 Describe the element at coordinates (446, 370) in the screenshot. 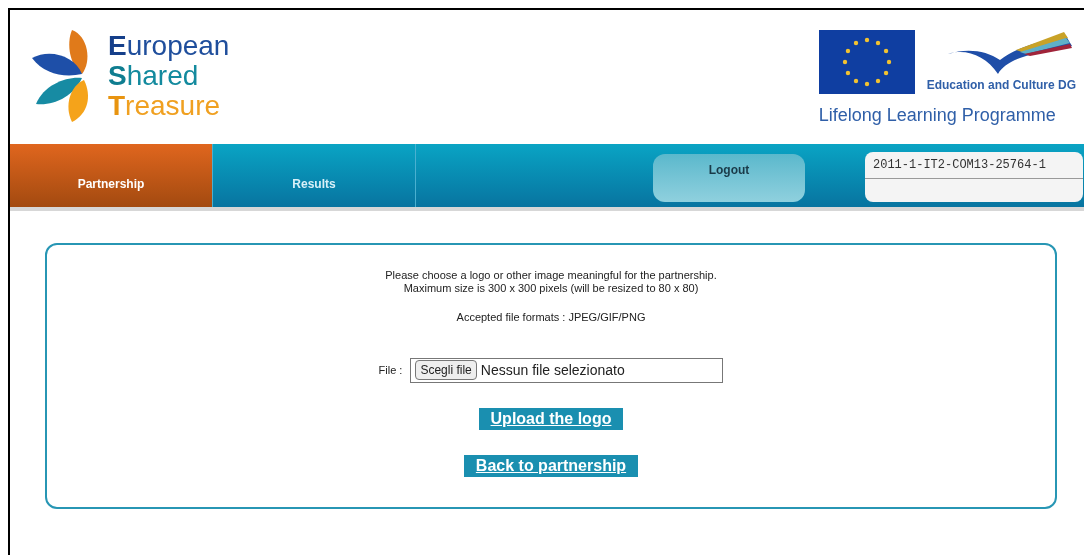

I see `choose-file-button: Scegli file` at that location.